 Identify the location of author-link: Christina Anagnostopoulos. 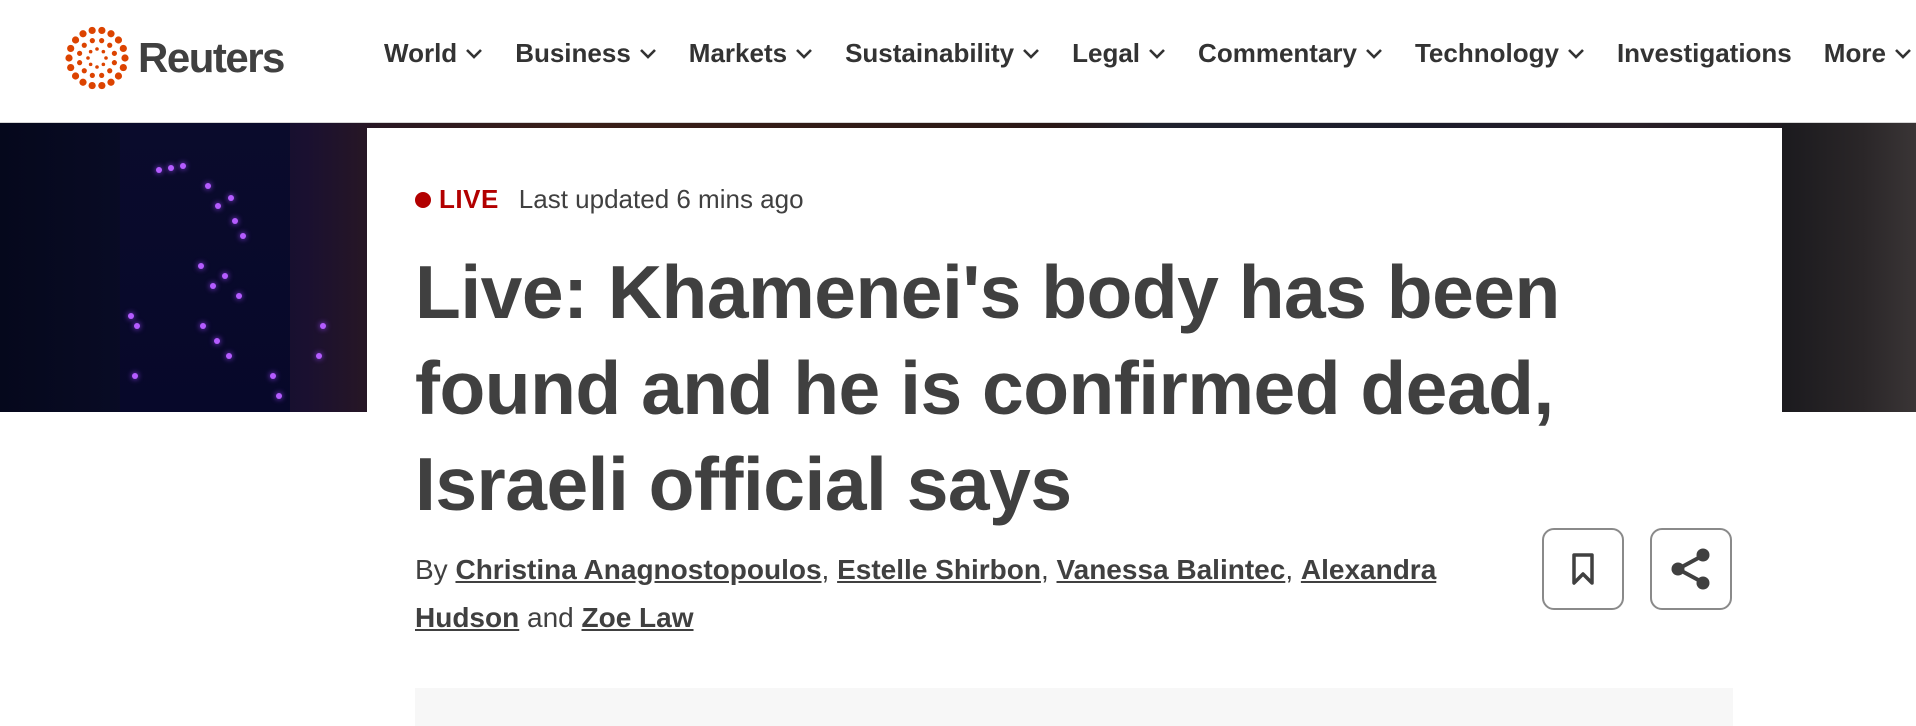
(638, 569).